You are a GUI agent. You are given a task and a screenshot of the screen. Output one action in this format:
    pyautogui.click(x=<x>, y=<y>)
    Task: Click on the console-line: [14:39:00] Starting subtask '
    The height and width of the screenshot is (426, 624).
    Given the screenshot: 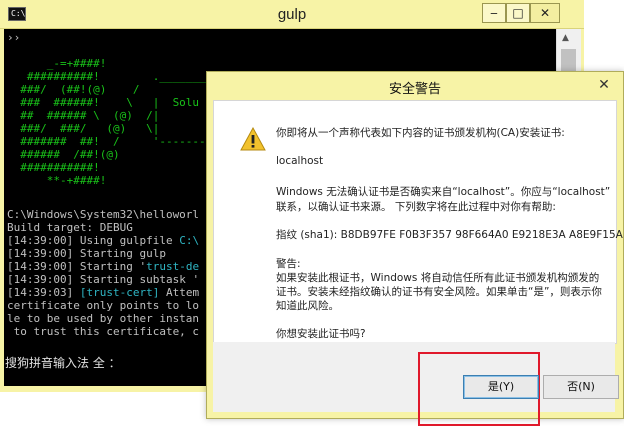 What is the action you would take?
    pyautogui.click(x=103, y=279)
    